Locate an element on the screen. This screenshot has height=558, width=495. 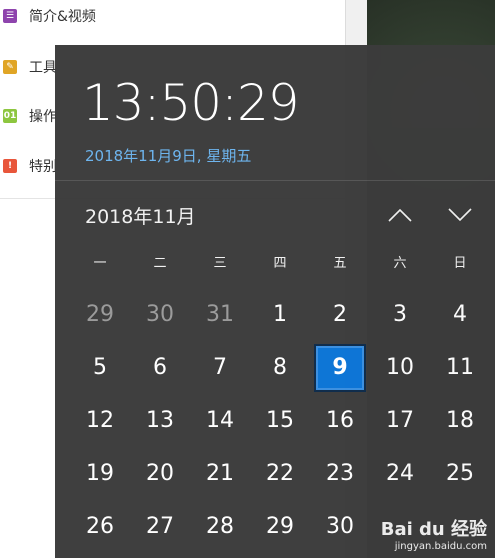
calendar-day: 6 is located at coordinates (160, 367).